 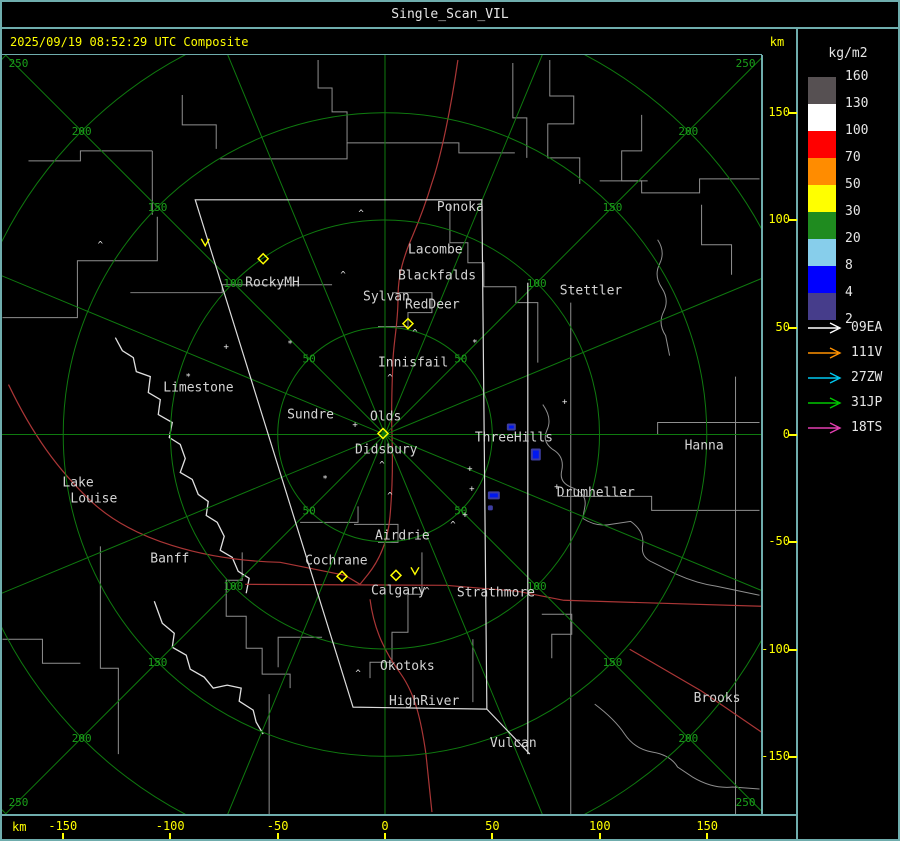 I want to click on map-top-border, so click(x=382, y=54).